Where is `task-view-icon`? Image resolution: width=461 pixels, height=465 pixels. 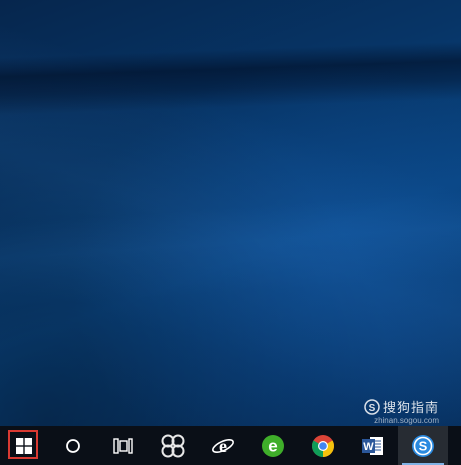 task-view-icon is located at coordinates (123, 445).